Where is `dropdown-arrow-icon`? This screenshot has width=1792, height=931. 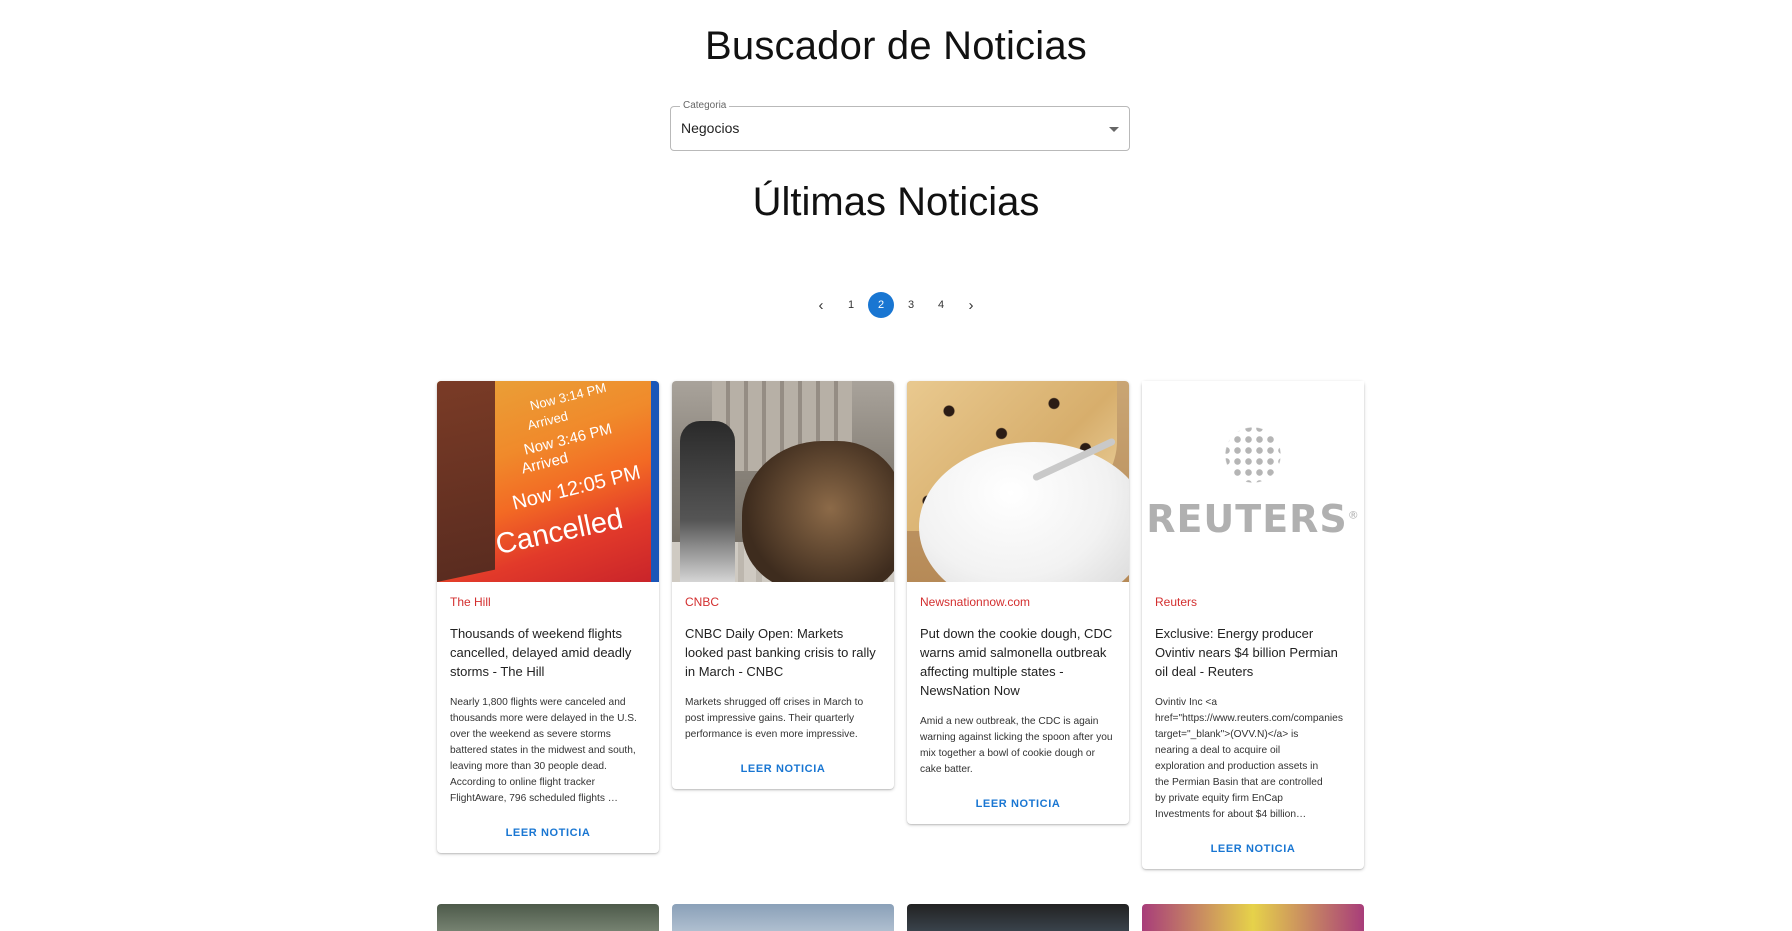 dropdown-arrow-icon is located at coordinates (1114, 129).